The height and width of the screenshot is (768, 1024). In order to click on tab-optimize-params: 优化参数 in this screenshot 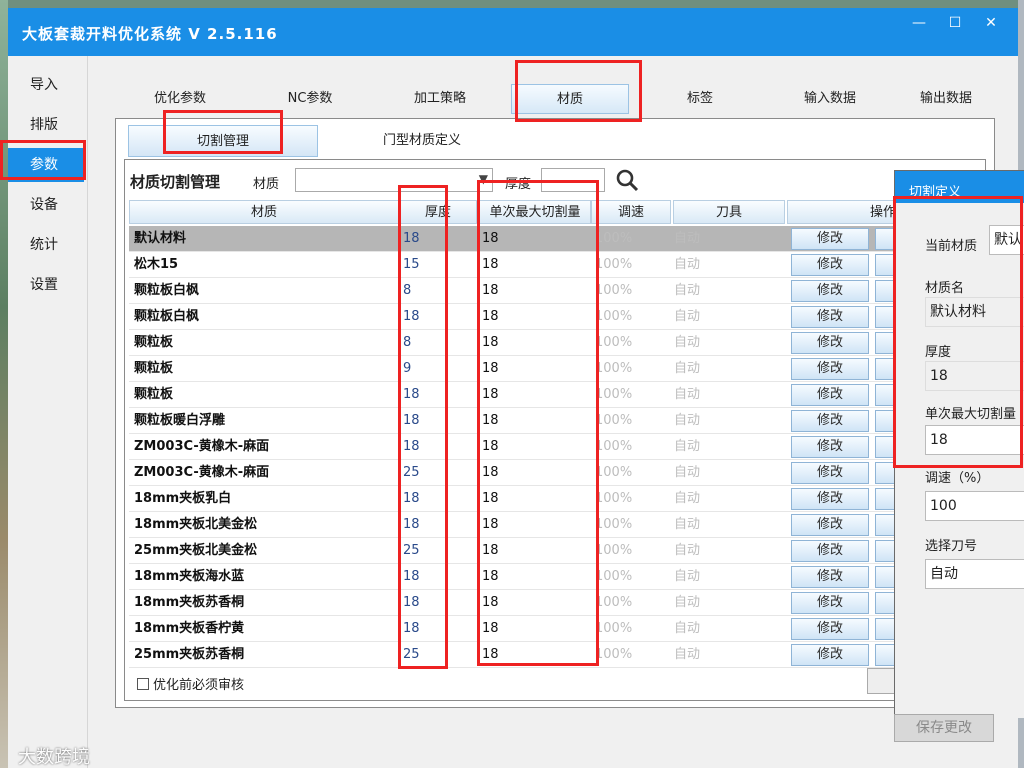, I will do `click(180, 99)`.